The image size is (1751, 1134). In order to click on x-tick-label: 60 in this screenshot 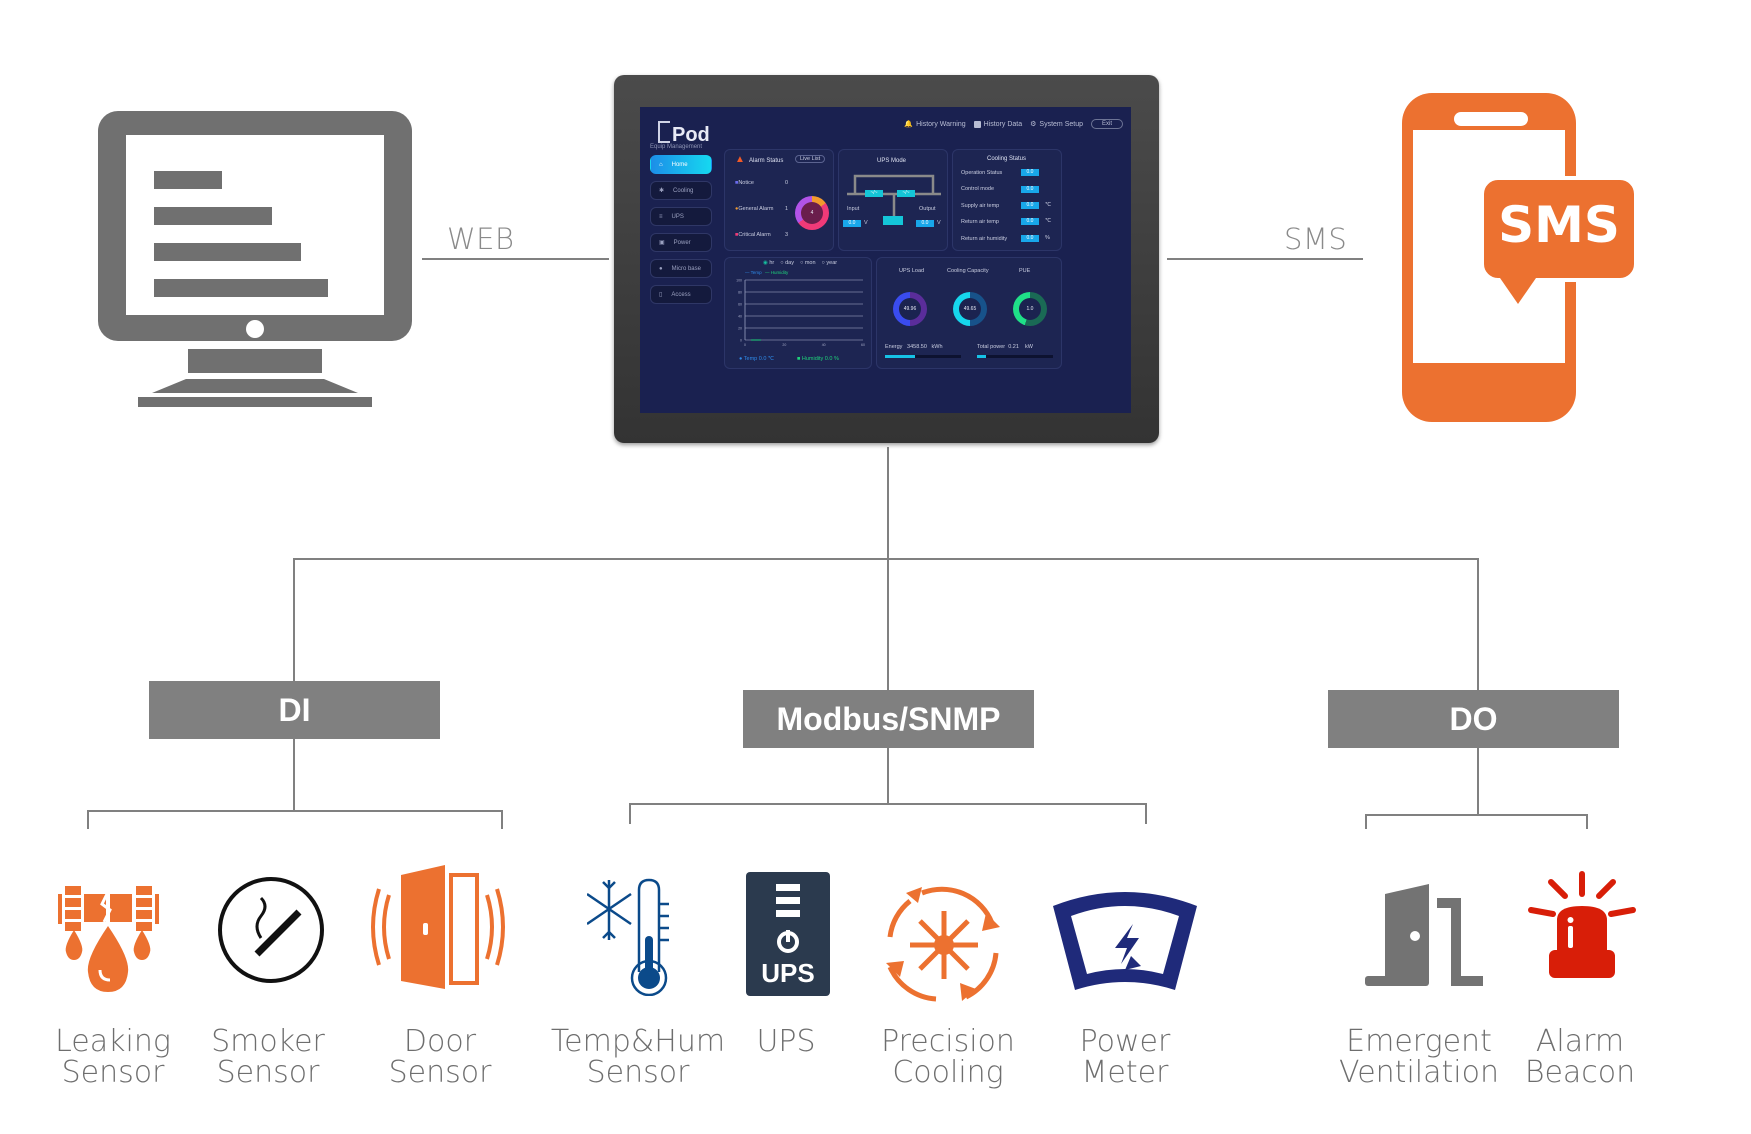, I will do `click(863, 345)`.